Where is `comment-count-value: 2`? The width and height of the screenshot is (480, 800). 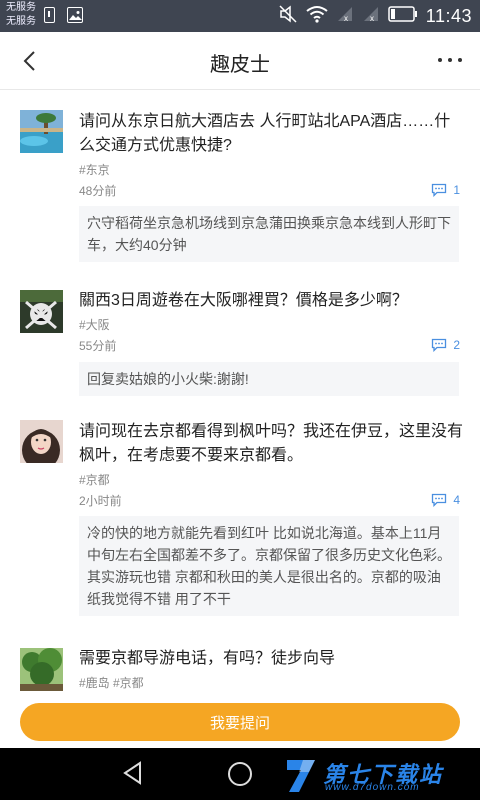
comment-count-value: 2 is located at coordinates (456, 345).